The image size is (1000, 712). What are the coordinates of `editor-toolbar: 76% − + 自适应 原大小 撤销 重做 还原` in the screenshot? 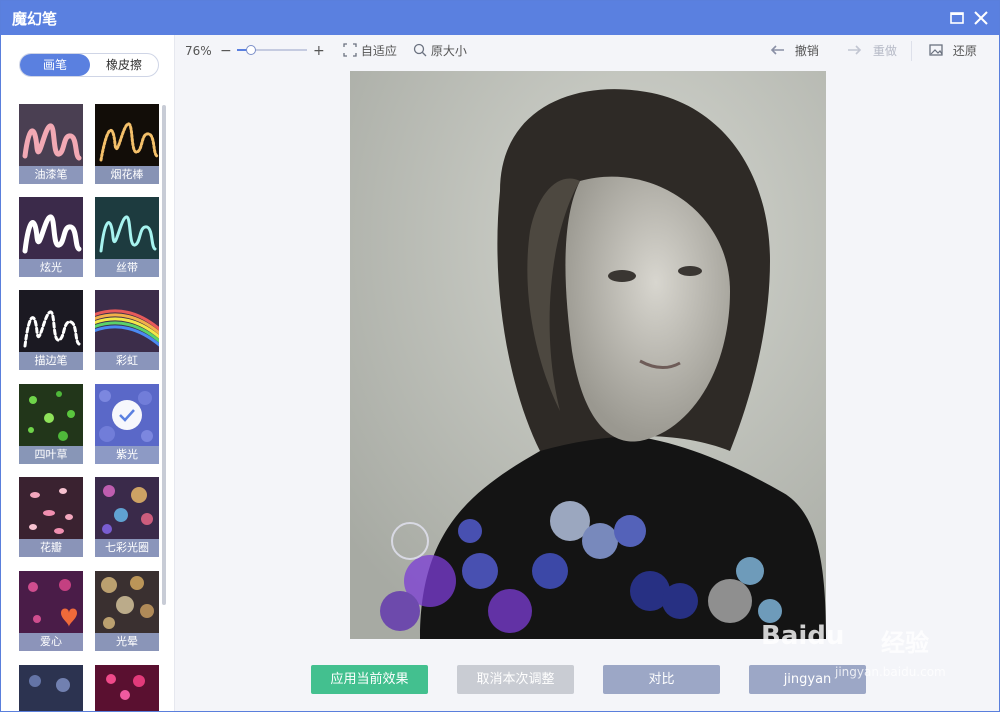 It's located at (588, 50).